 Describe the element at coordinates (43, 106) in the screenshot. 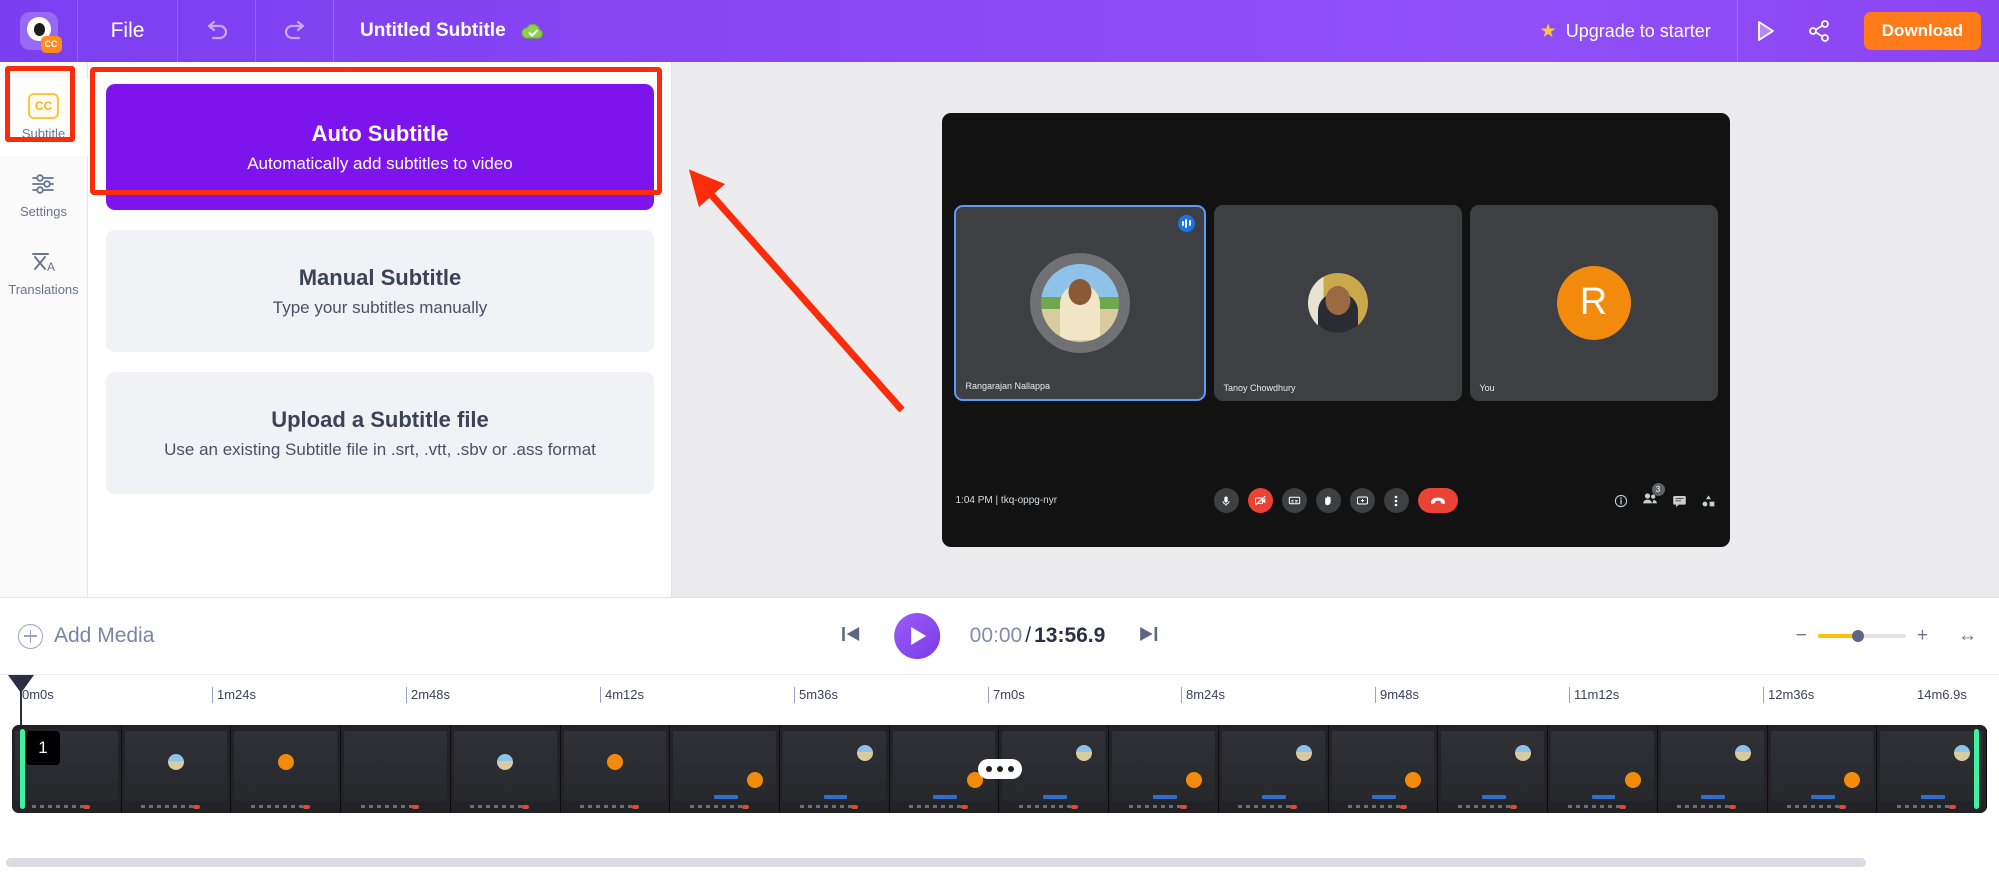

I see `cc-icon: CC` at that location.